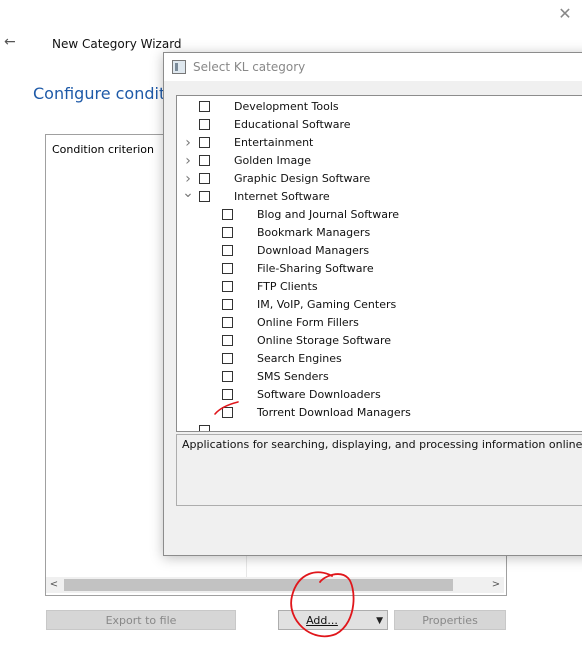 The height and width of the screenshot is (658, 582). Describe the element at coordinates (379, 287) in the screenshot. I see `tree-item: FTP Clients` at that location.